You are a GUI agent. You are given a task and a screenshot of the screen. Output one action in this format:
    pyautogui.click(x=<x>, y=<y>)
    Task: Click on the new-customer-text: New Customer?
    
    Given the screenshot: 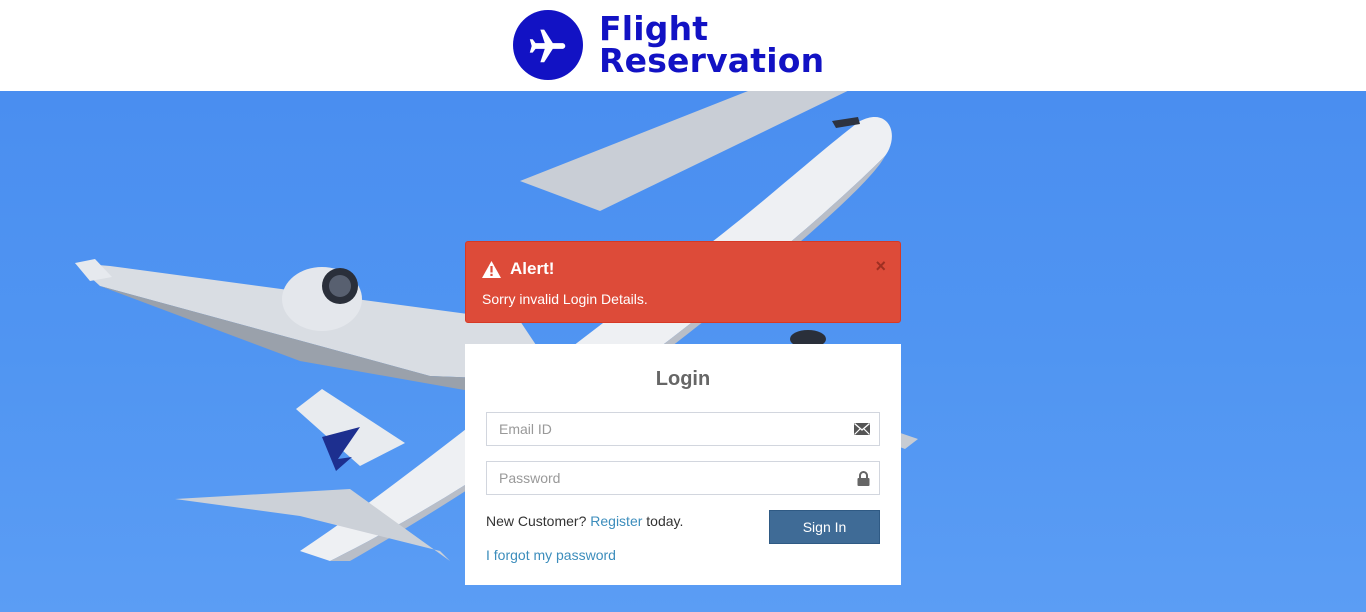 What is the action you would take?
    pyautogui.click(x=536, y=521)
    